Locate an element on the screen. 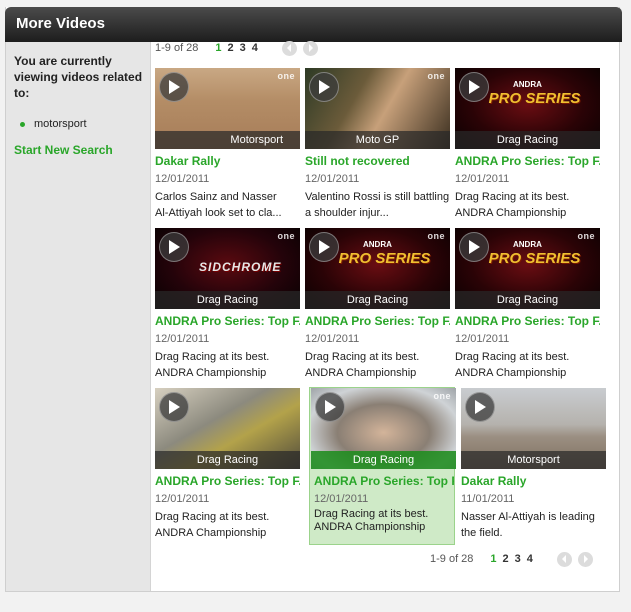 Image resolution: width=631 pixels, height=612 pixels. video-thumbnail: one Motorsport is located at coordinates (227, 108).